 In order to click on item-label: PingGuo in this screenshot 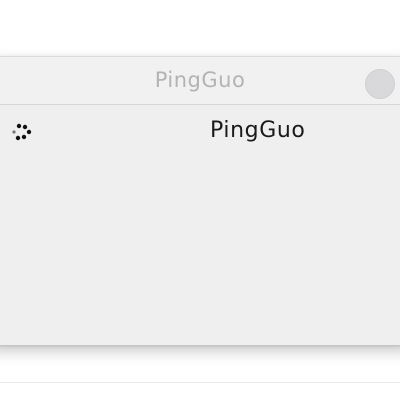, I will do `click(258, 130)`.